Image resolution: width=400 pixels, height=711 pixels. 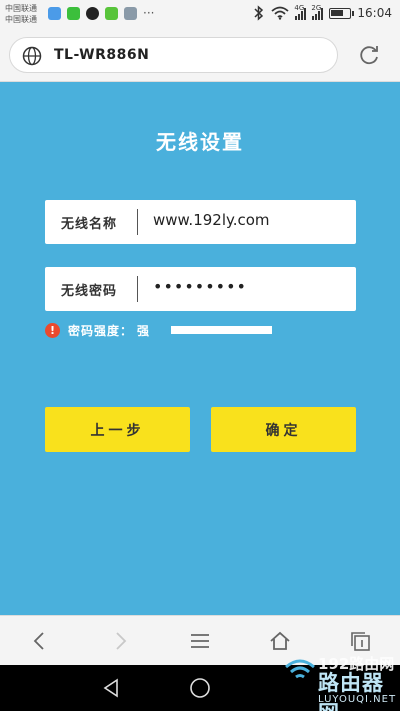 What do you see at coordinates (92, 13) in the screenshot?
I see `qq-icon` at bounding box center [92, 13].